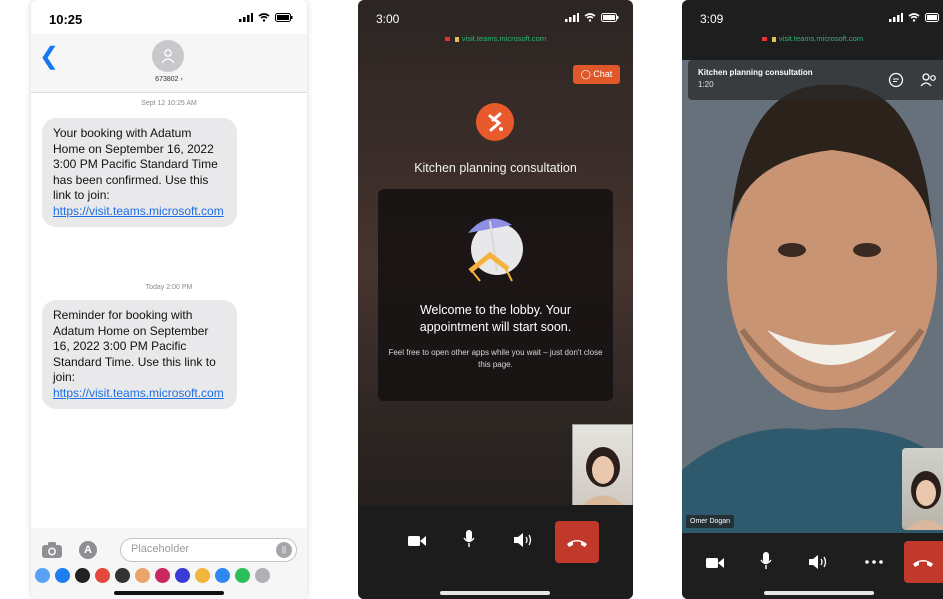  What do you see at coordinates (815, 80) in the screenshot?
I see `meeting-info-bar: Kitchen planning consultation 1:20` at bounding box center [815, 80].